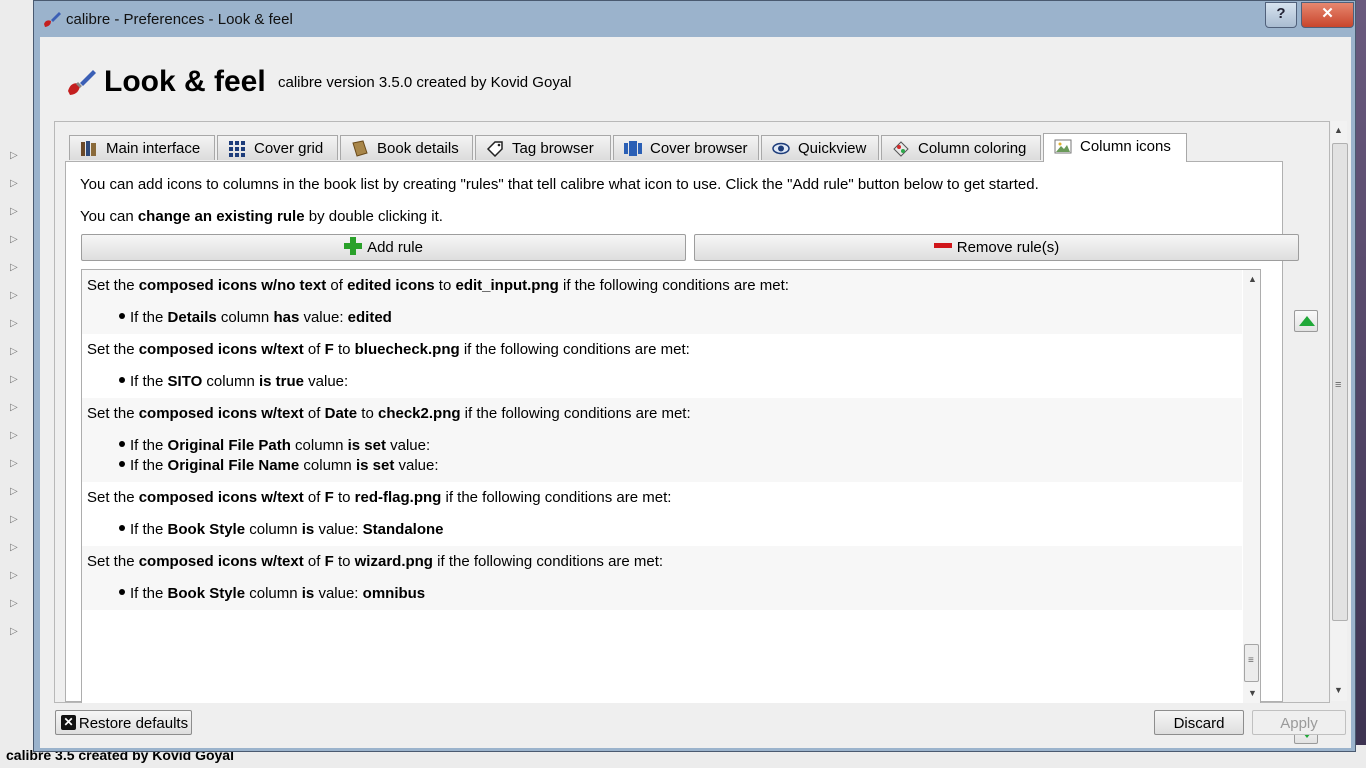 This screenshot has width=1366, height=768. I want to click on scroll-thumb: ≡, so click(1251, 663).